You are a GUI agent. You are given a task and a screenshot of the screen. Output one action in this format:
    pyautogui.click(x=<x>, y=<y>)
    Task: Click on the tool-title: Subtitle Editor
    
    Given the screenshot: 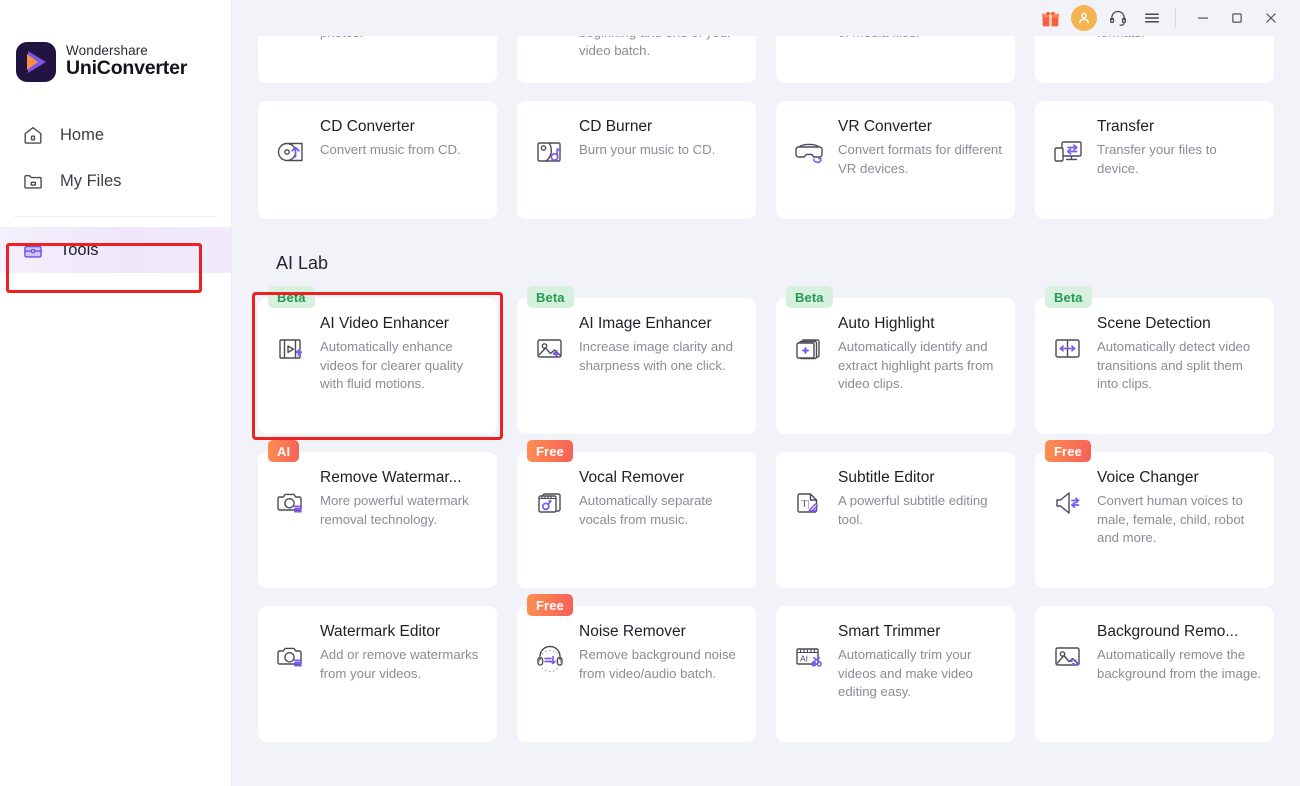 What is the action you would take?
    pyautogui.click(x=886, y=477)
    